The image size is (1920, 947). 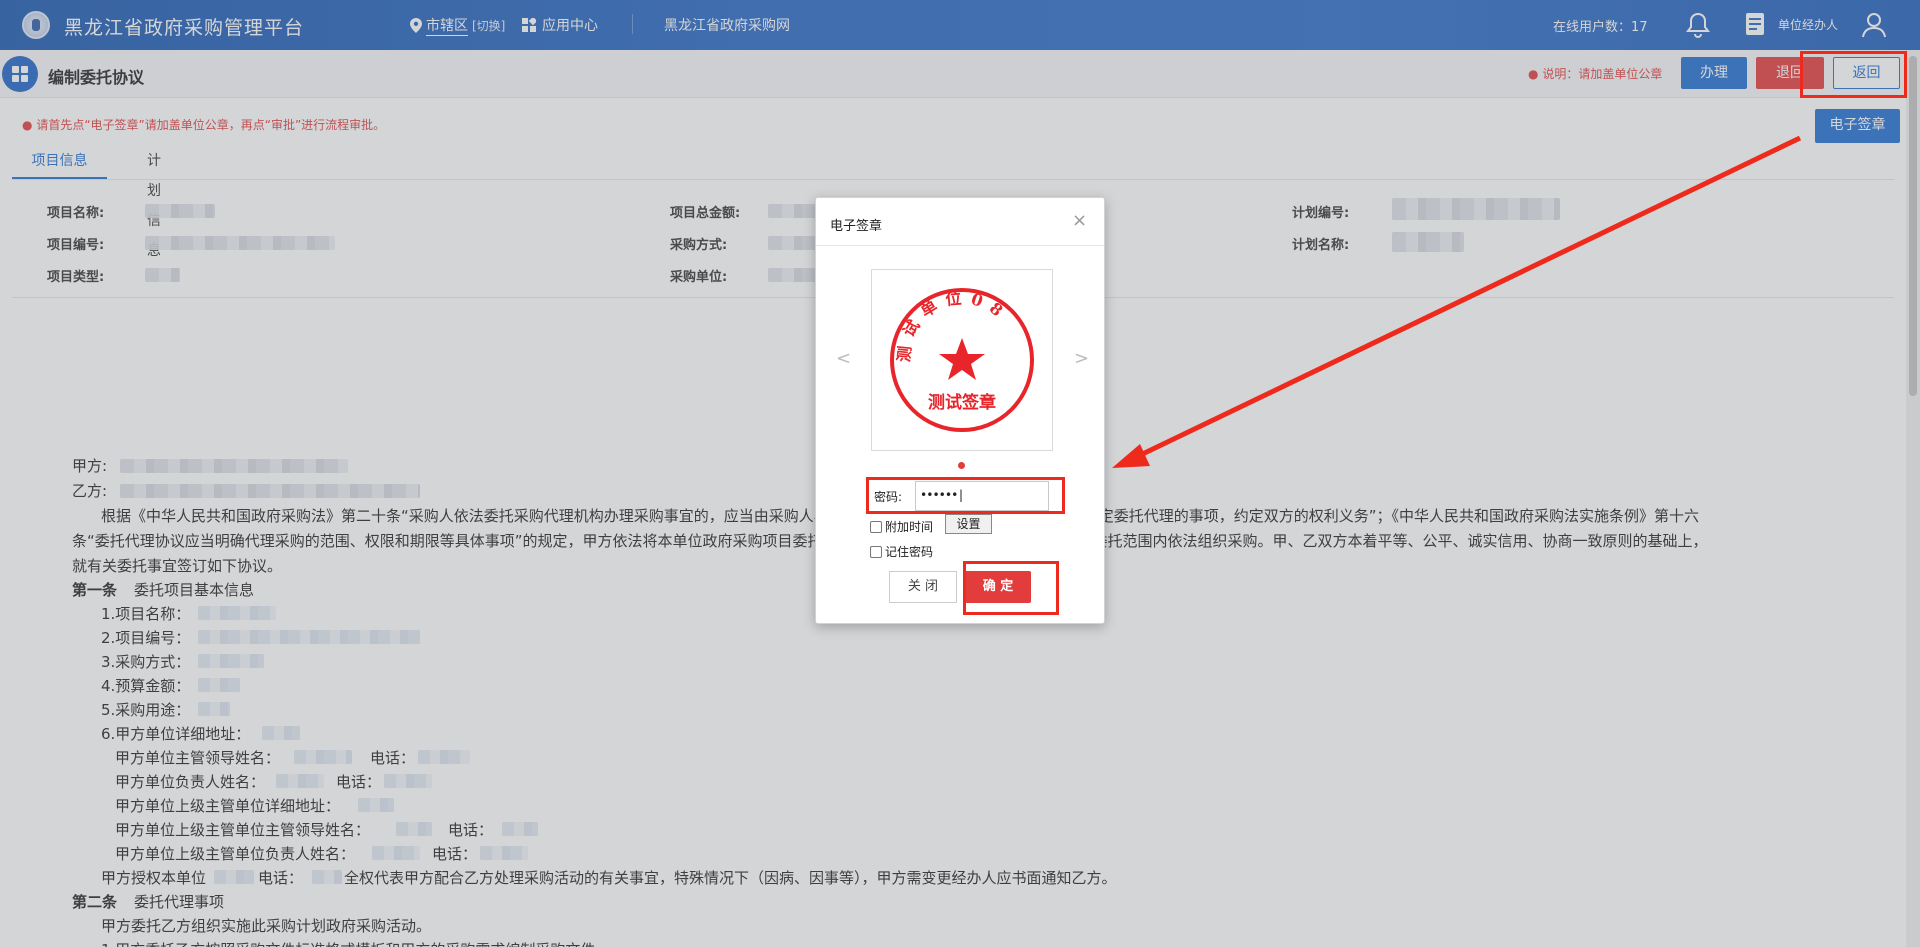 I want to click on add-time-checkbox: 附加时间, so click(x=901, y=526).